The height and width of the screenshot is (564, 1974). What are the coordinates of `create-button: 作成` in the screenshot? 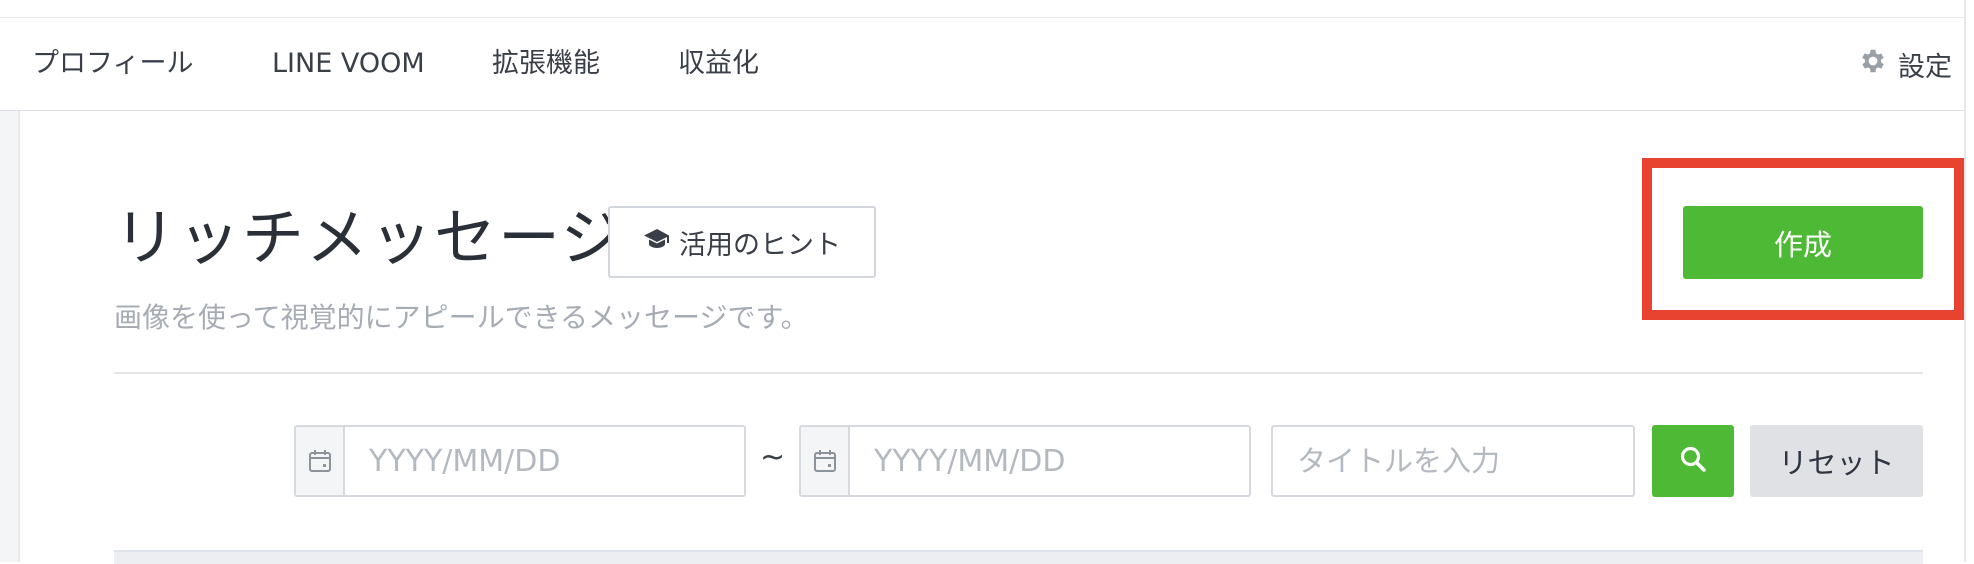 It's located at (1803, 242).